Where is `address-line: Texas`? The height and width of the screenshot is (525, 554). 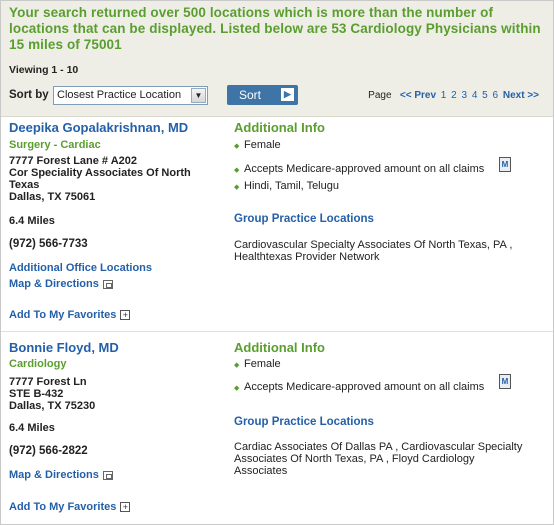
address-line: Texas is located at coordinates (24, 185).